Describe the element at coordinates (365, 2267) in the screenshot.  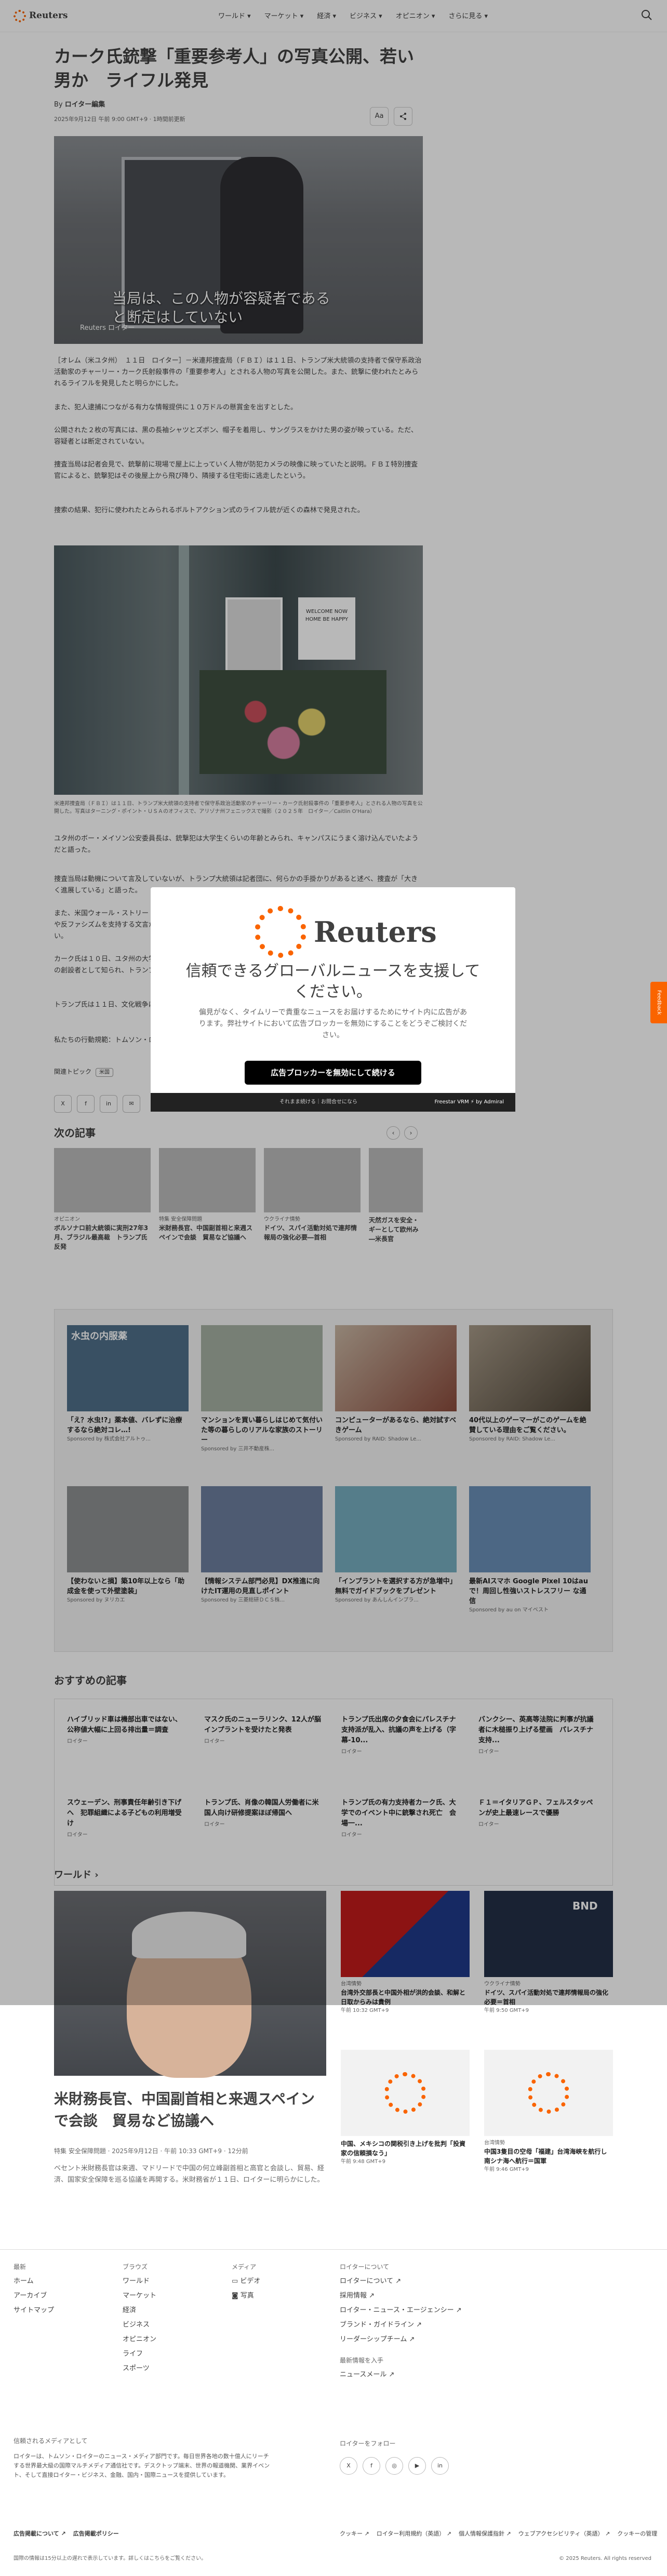
I see `footer-col-heading: ロイターについて` at that location.